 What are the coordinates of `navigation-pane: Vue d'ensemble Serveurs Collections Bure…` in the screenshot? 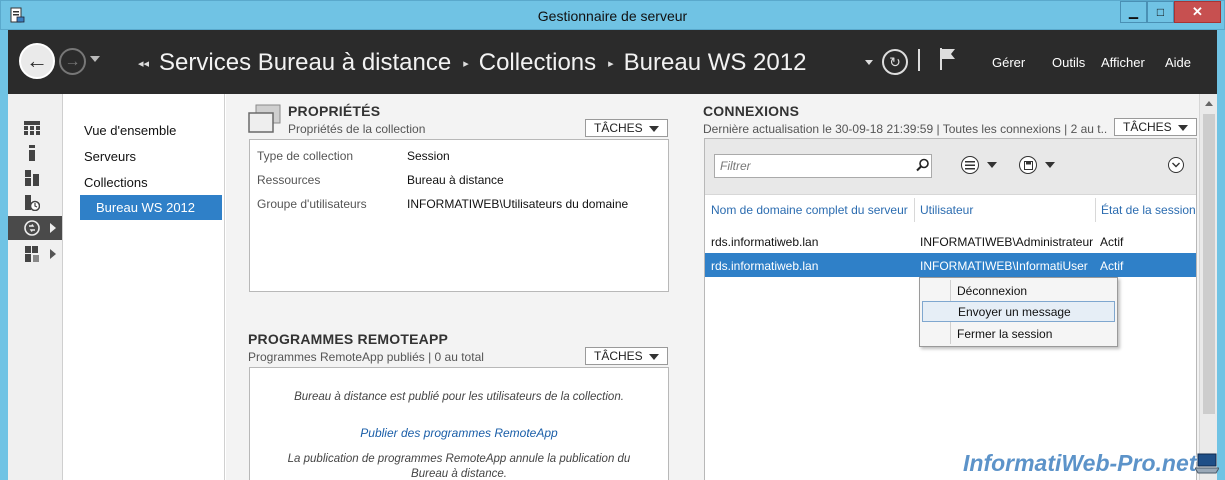 It's located at (144, 287).